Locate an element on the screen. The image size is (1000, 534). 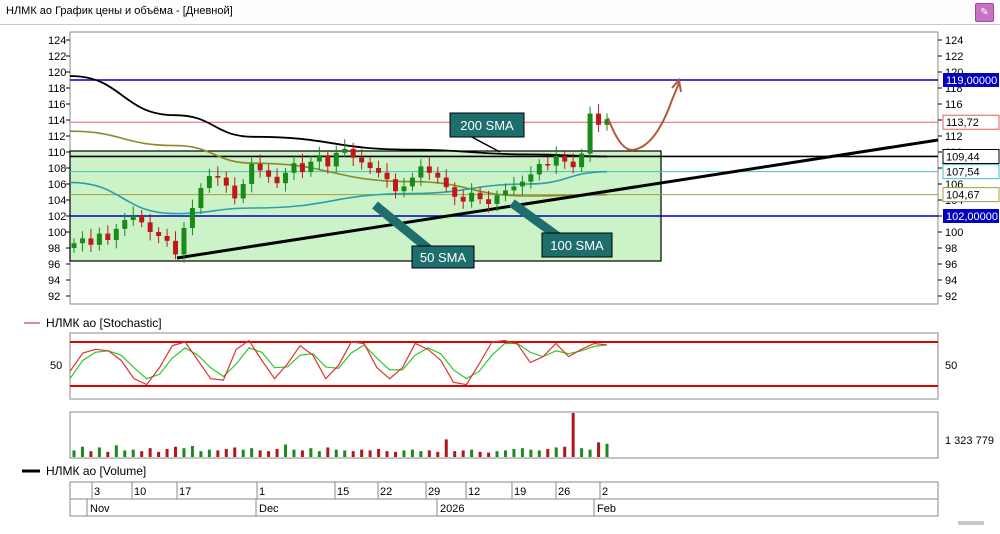
time-month-label: 2026 is located at coordinates (452, 509).